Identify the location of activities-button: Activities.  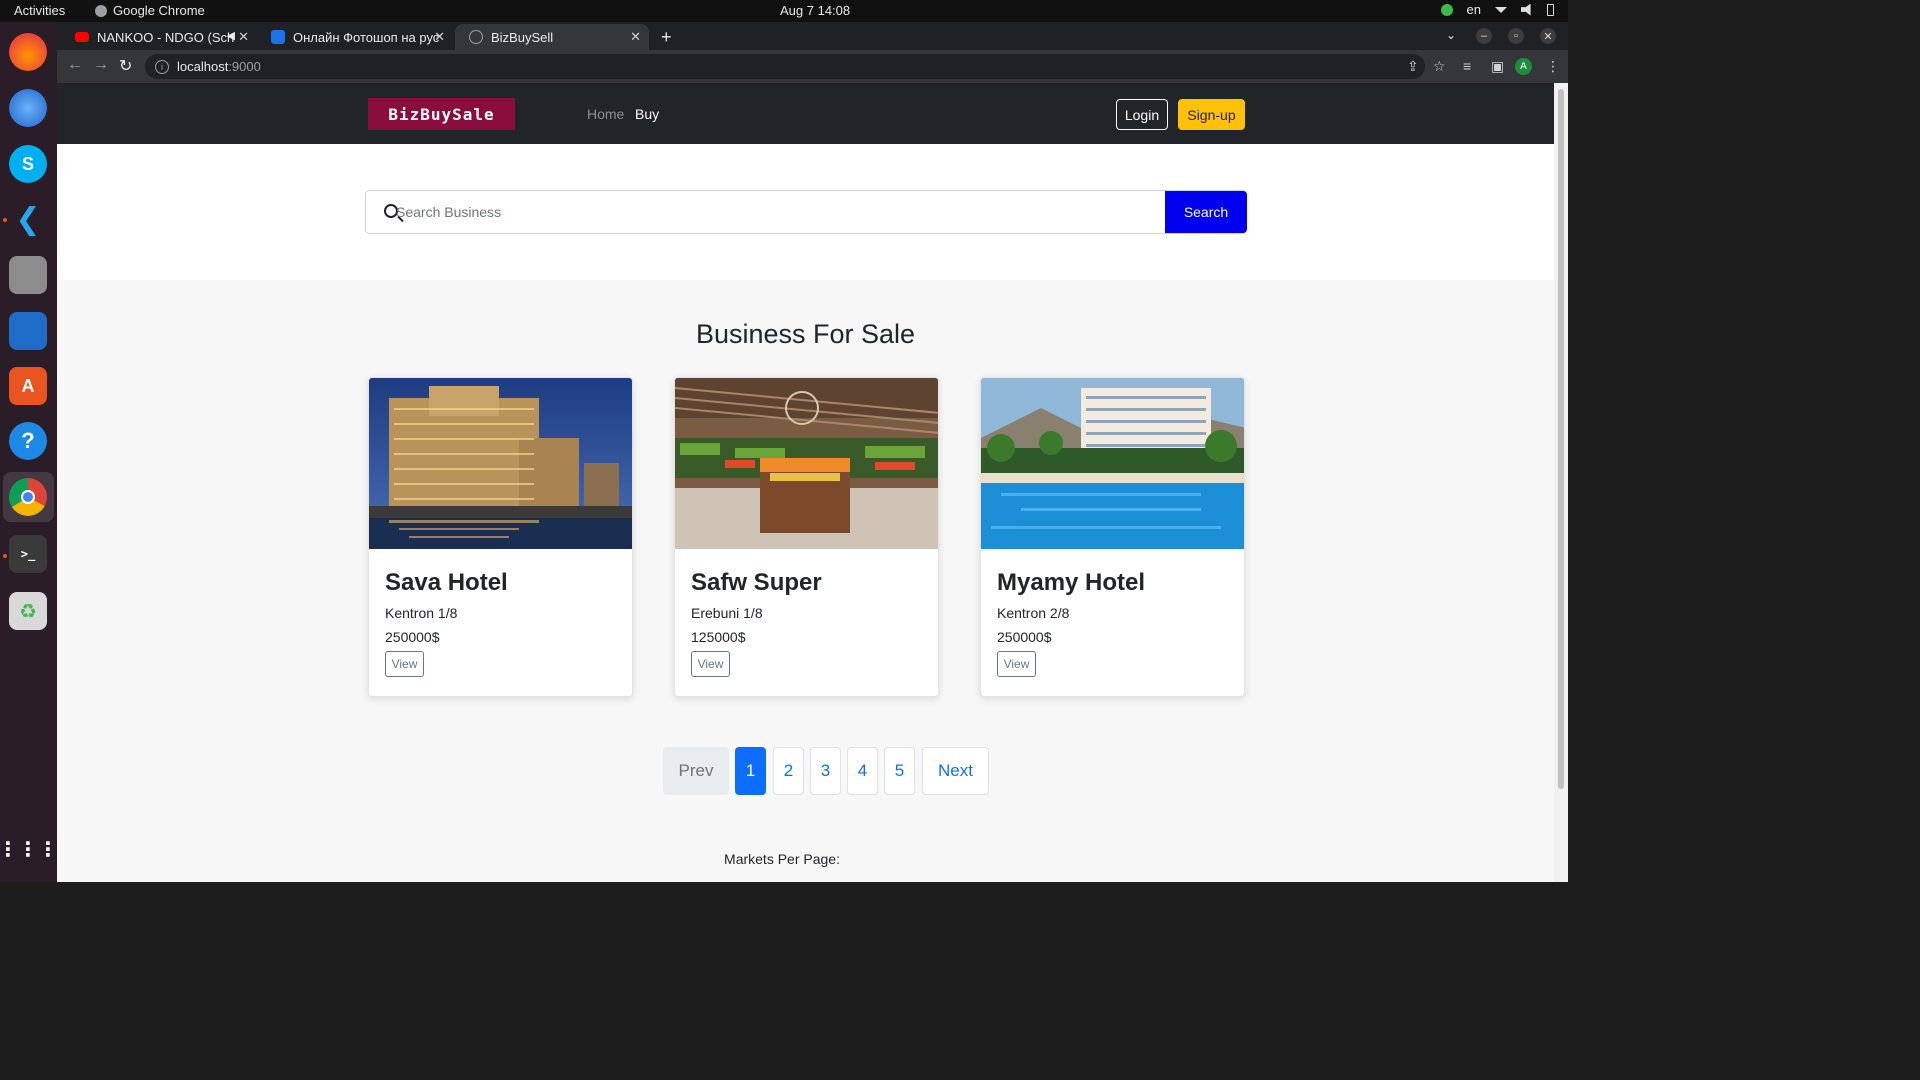
(39, 10).